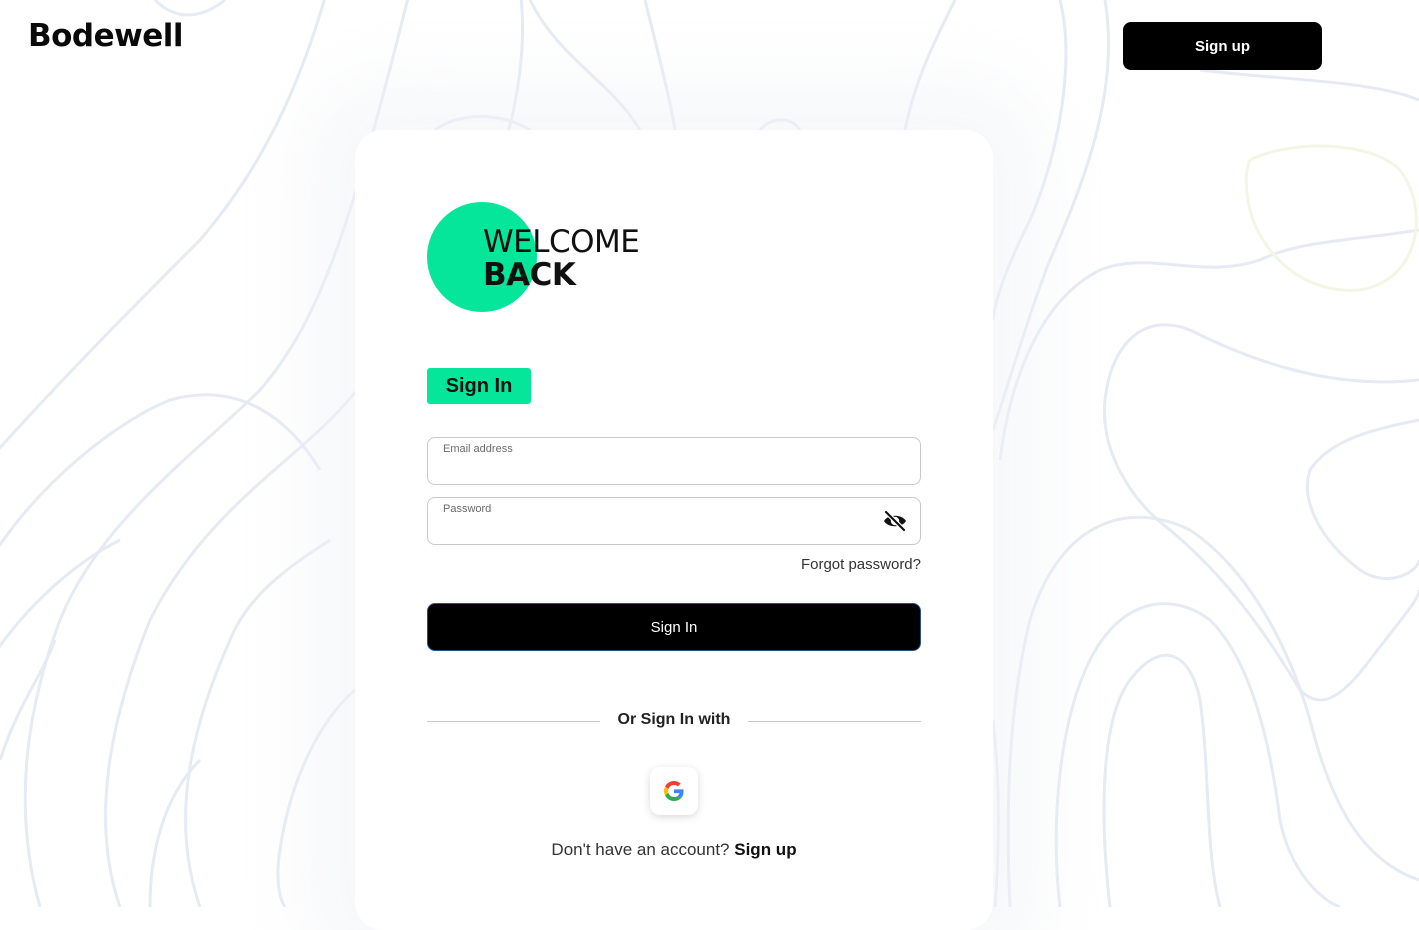 The width and height of the screenshot is (1419, 930). What do you see at coordinates (655, 470) in the screenshot?
I see `email-input` at bounding box center [655, 470].